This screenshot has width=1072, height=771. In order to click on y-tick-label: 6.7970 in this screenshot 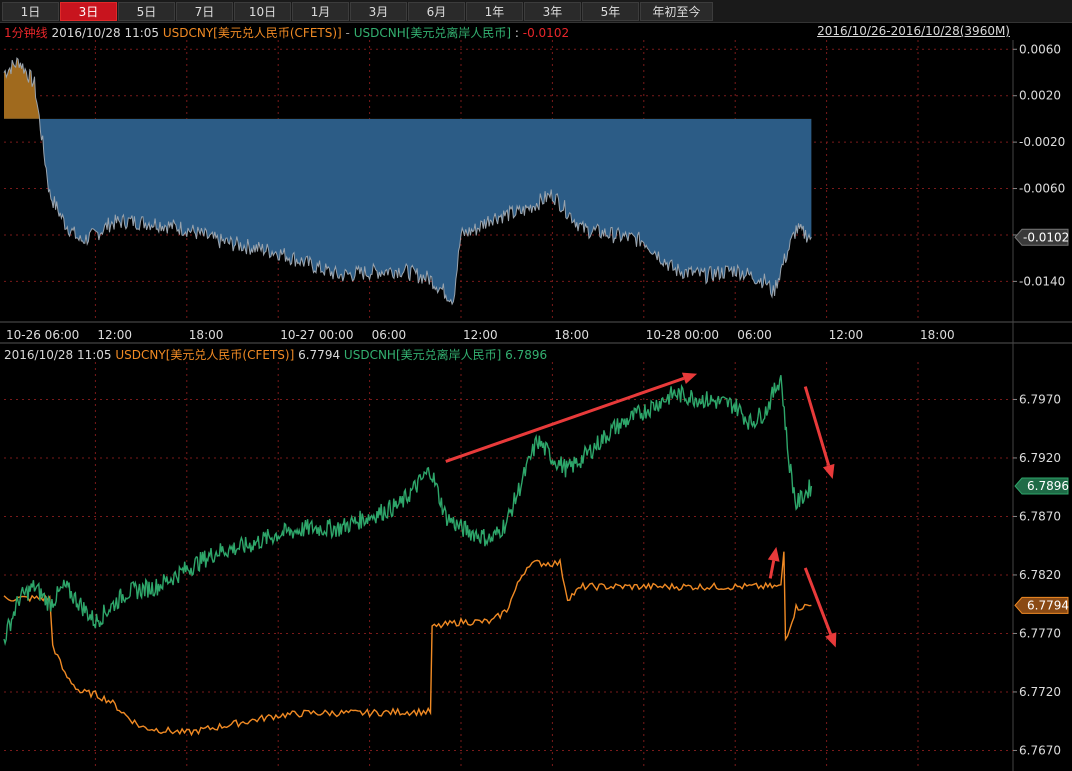, I will do `click(1040, 399)`.